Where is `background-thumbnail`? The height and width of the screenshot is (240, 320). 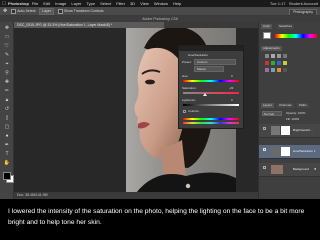 background-thumbnail is located at coordinates (277, 169).